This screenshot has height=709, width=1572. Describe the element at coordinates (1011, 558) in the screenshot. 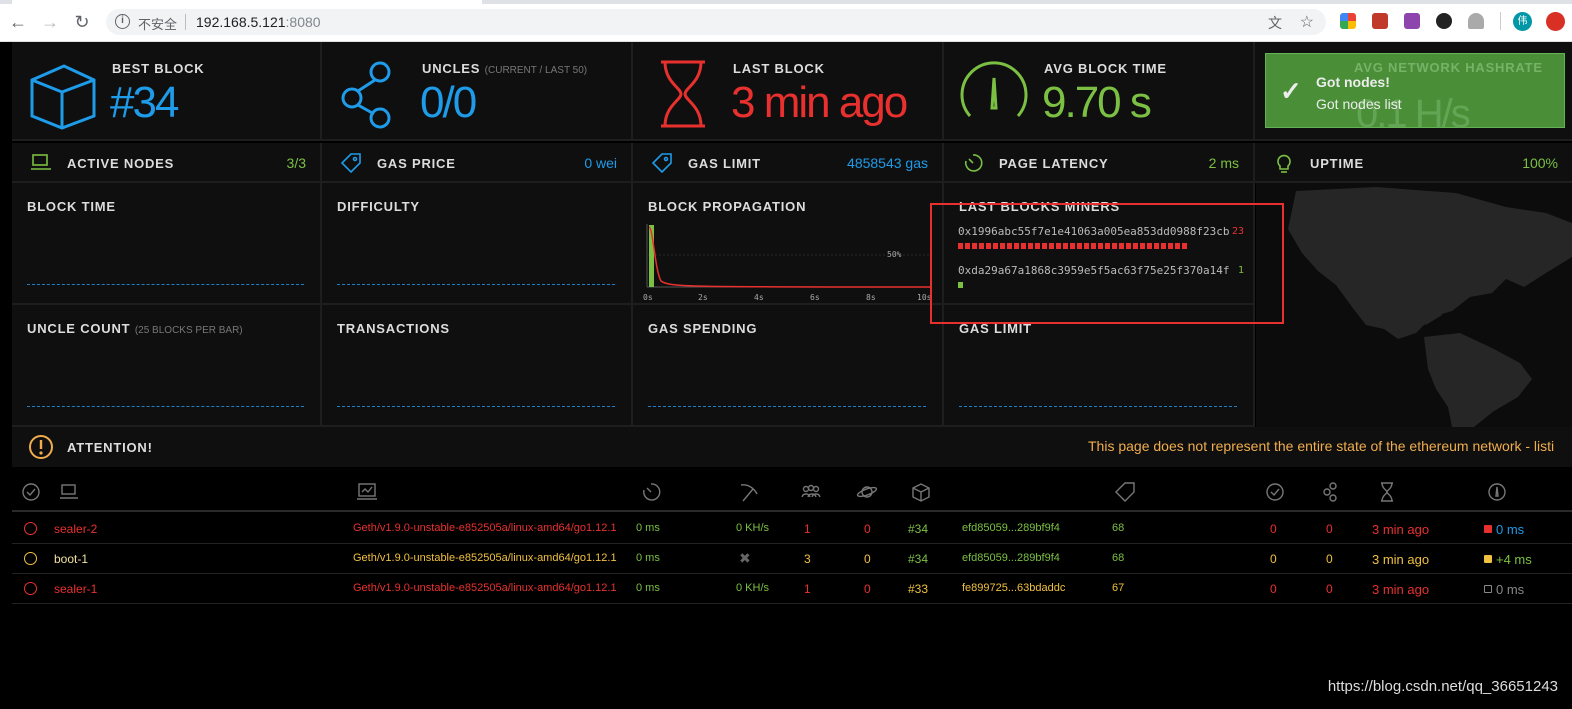

I see `node-block-hash: efd85059...289bf9f4` at that location.